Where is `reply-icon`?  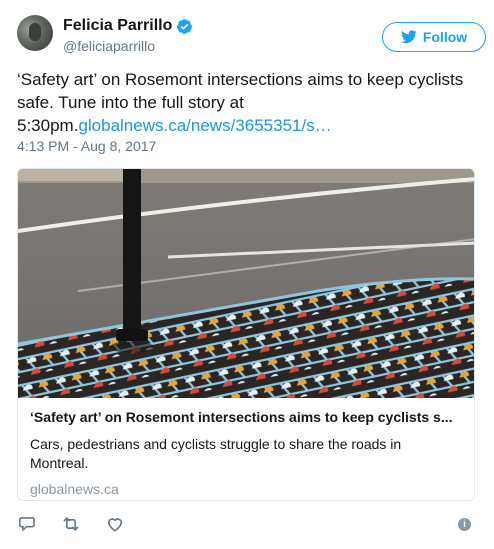
reply-icon is located at coordinates (27, 524).